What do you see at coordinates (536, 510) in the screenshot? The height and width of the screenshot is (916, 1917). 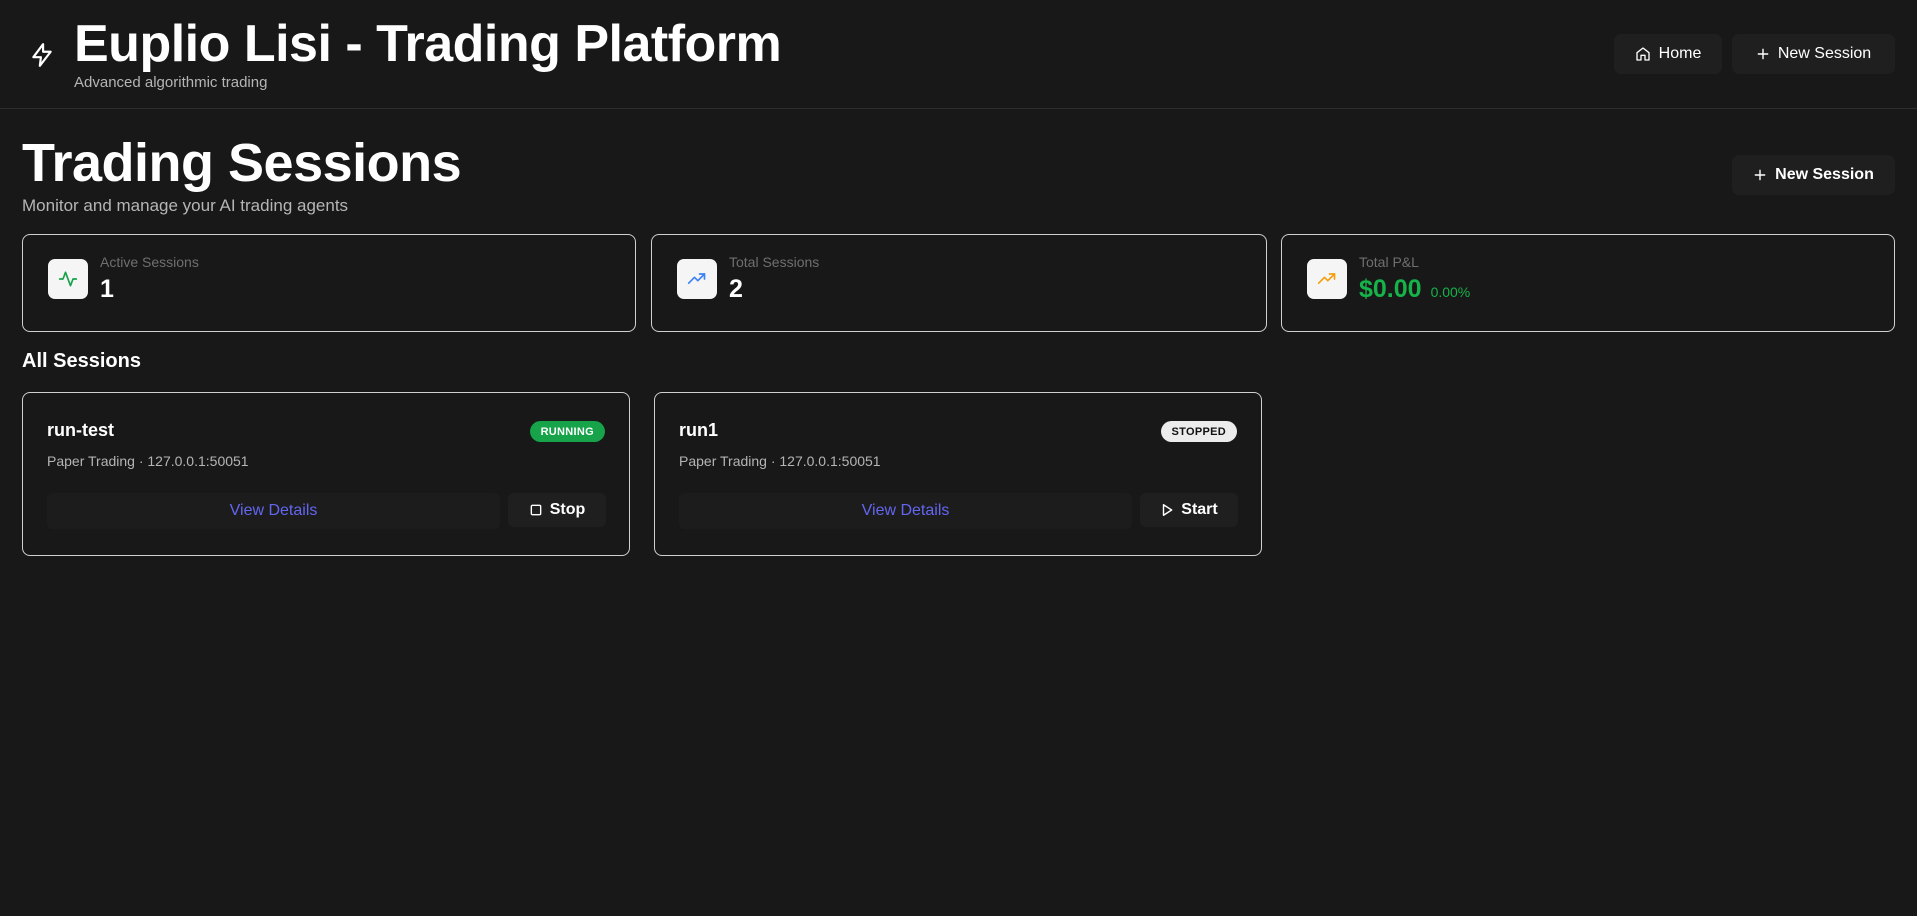 I see `square-icon` at bounding box center [536, 510].